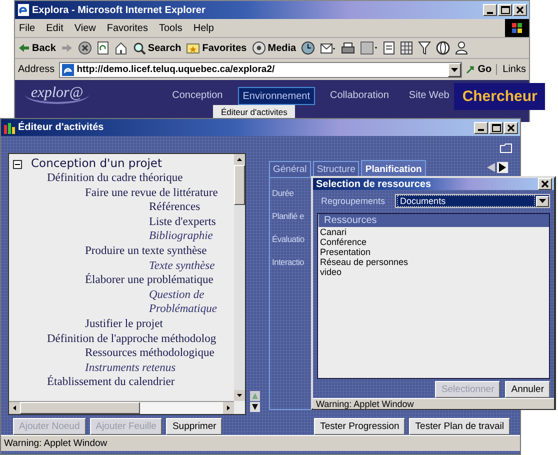  I want to click on windows-logo-icon, so click(517, 28).